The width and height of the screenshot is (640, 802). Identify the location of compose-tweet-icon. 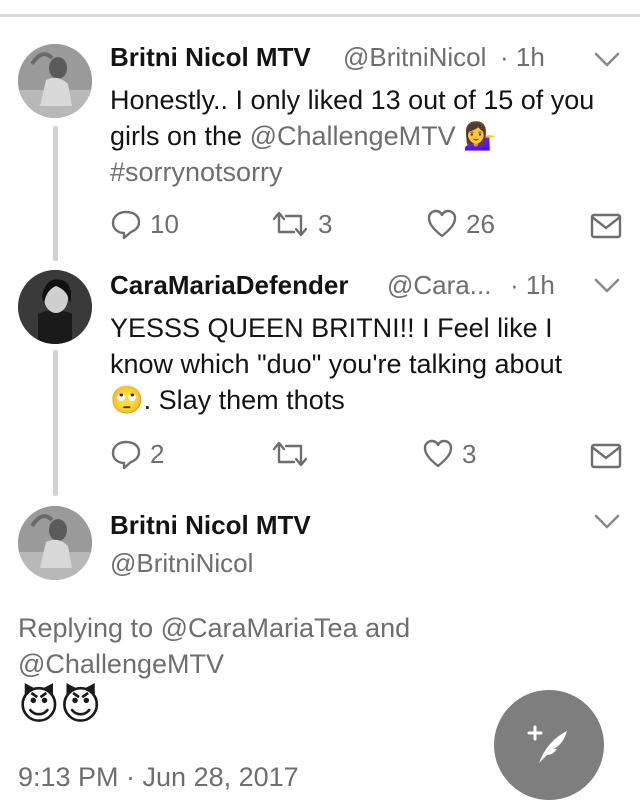
(547, 744).